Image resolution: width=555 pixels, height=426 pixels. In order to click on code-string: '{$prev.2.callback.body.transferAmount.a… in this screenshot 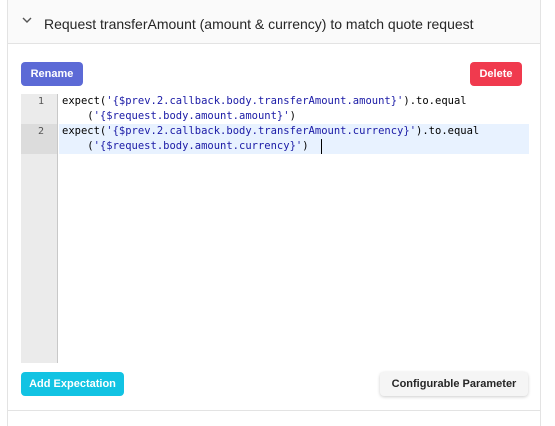, I will do `click(255, 101)`.